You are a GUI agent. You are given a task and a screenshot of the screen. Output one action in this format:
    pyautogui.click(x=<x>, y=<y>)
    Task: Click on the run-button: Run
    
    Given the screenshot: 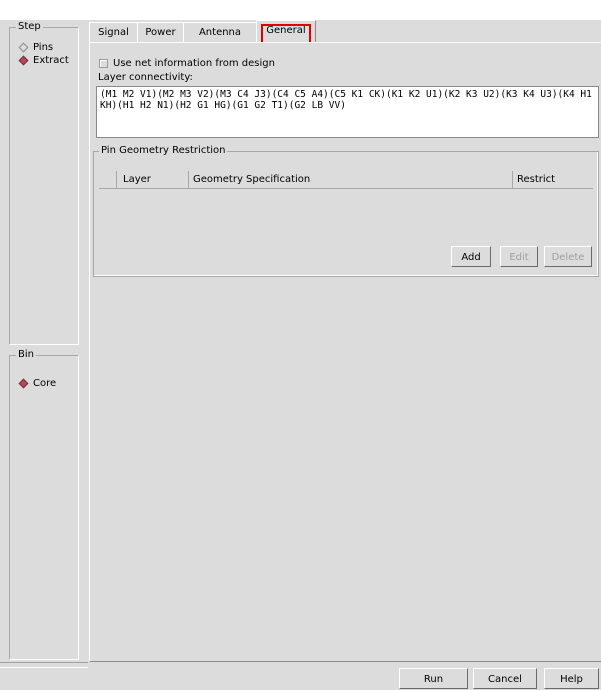 What is the action you would take?
    pyautogui.click(x=433, y=678)
    